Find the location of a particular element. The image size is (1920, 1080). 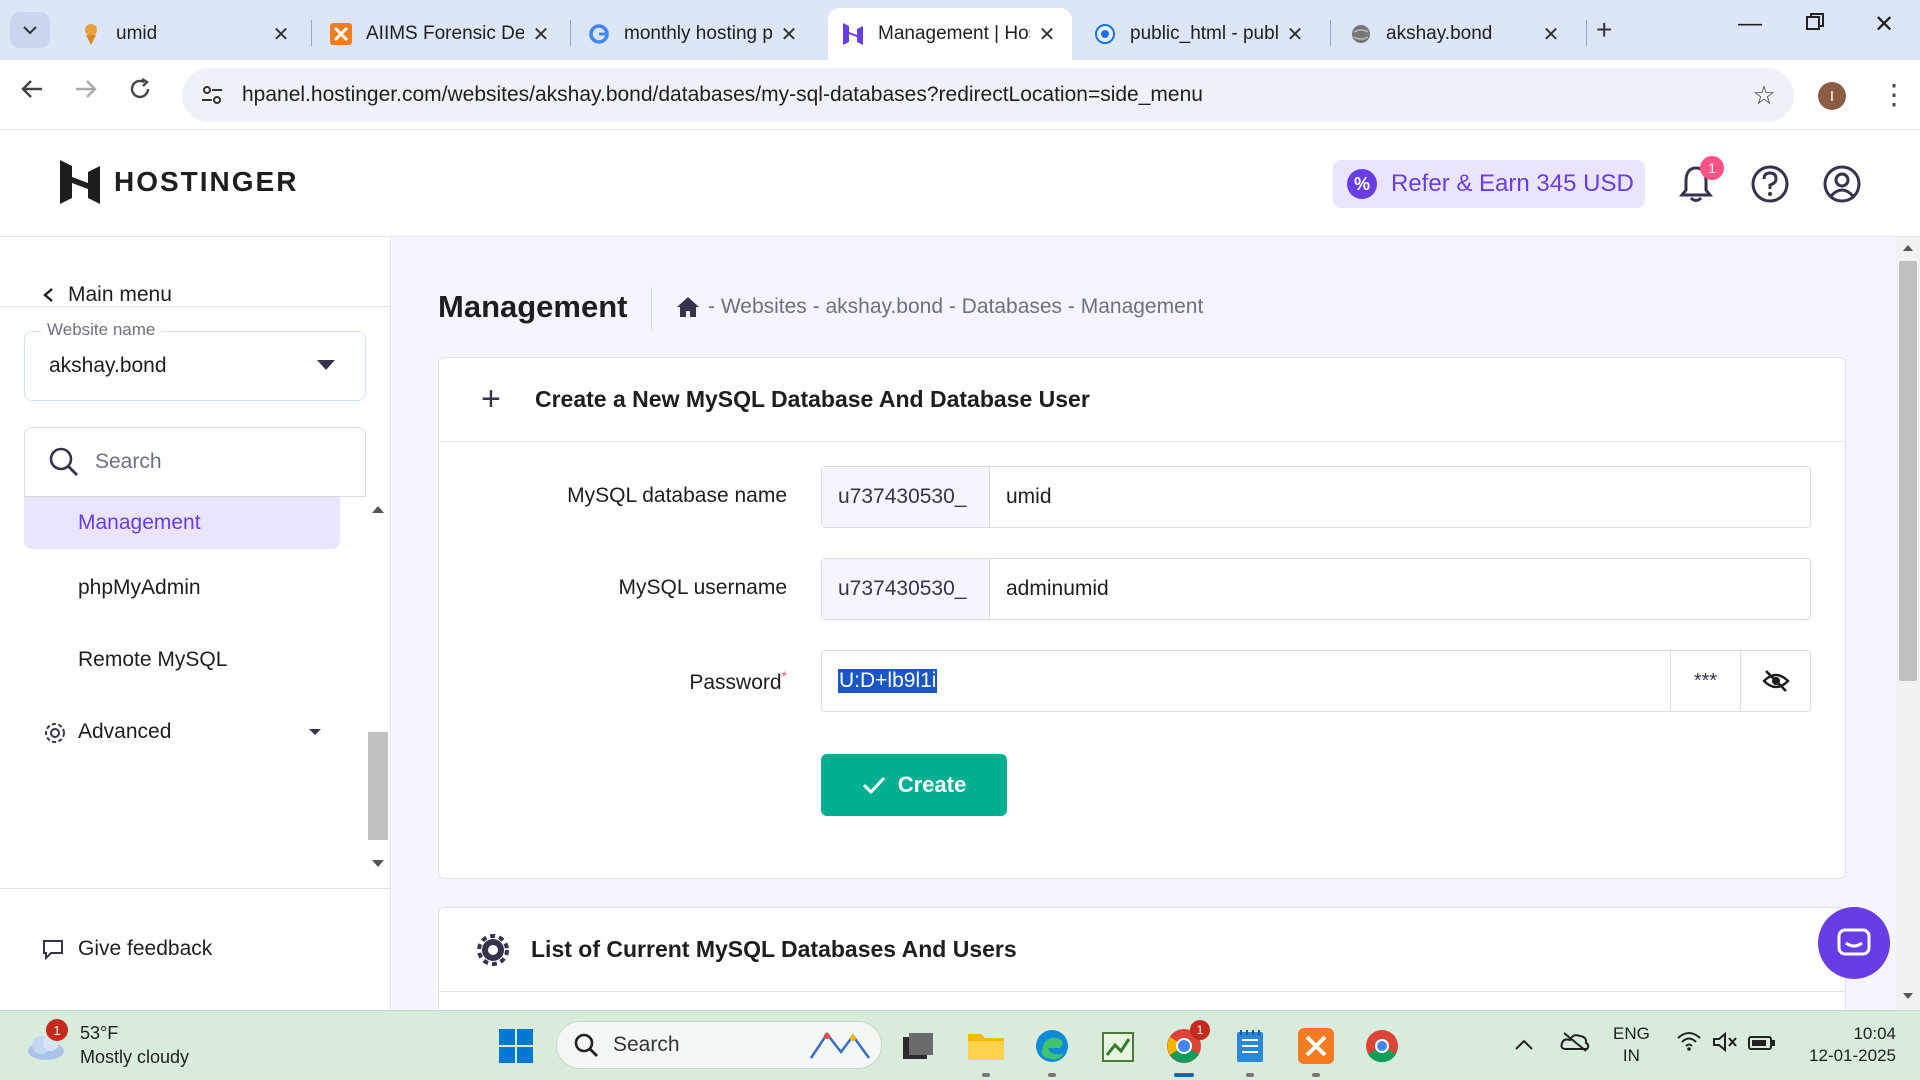

tab-separator is located at coordinates (1586, 33).